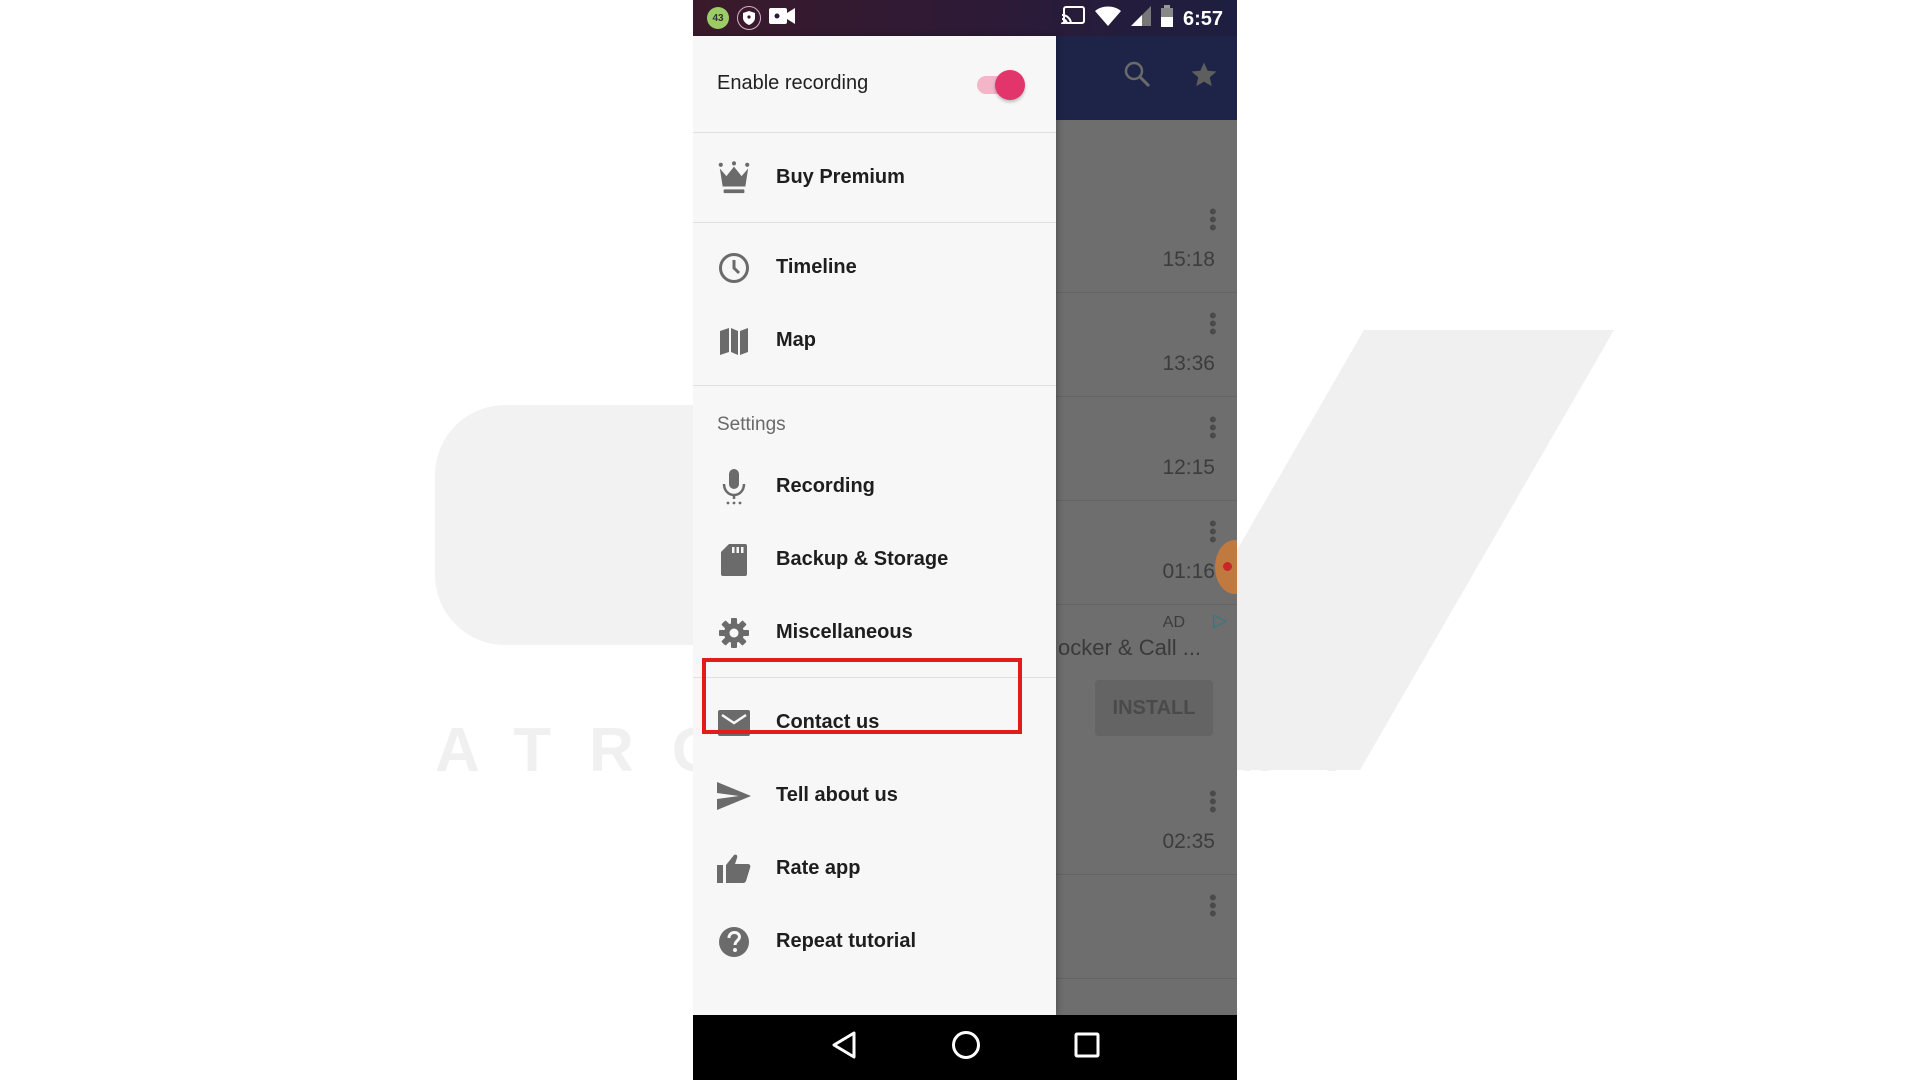 Image resolution: width=1920 pixels, height=1080 pixels. Describe the element at coordinates (1188, 571) in the screenshot. I see `recording-time: 01:16` at that location.